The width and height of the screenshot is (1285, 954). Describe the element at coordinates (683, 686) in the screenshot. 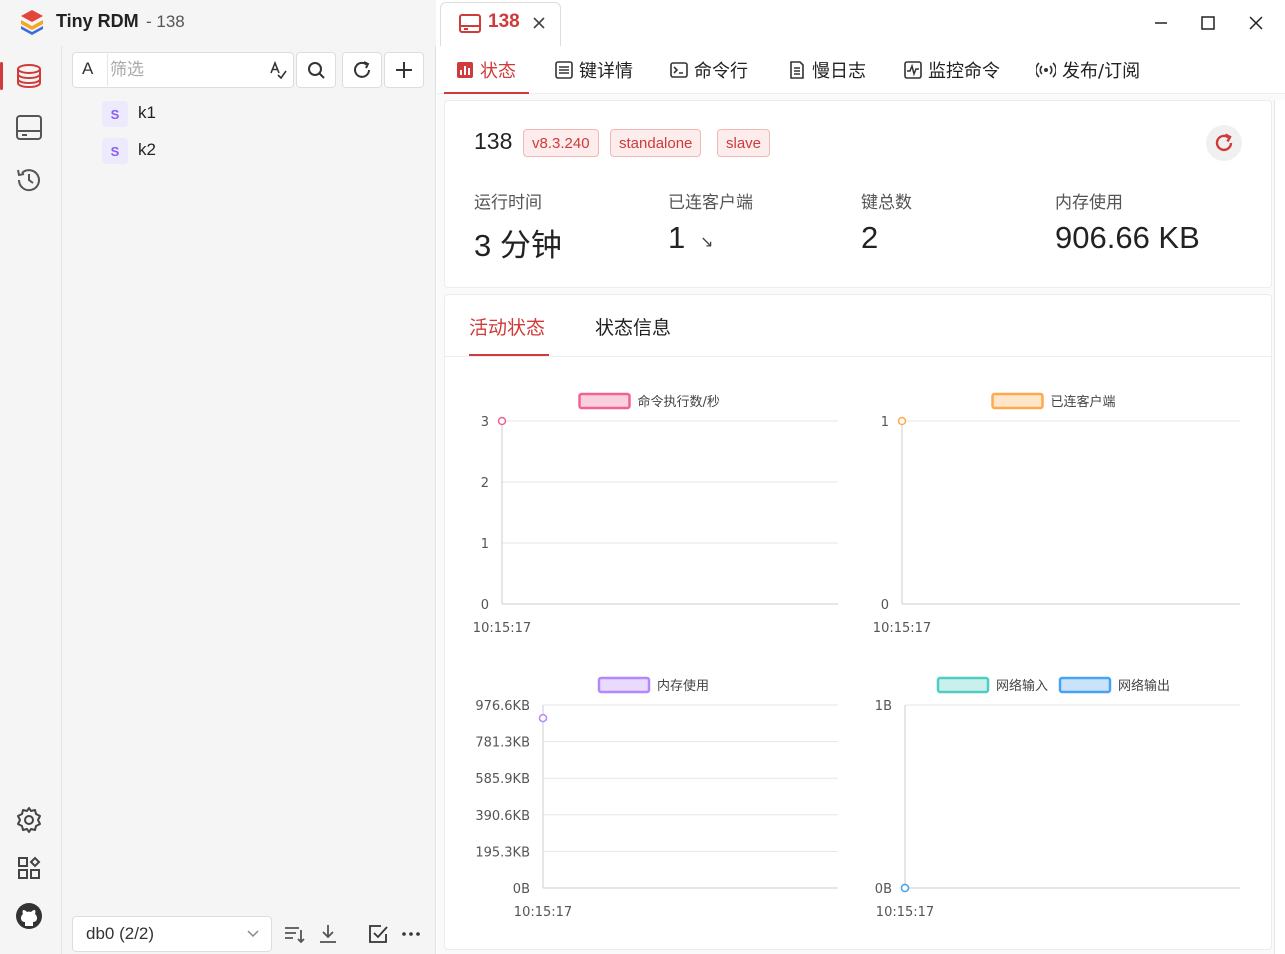

I see `legend-label: 内存使用` at that location.